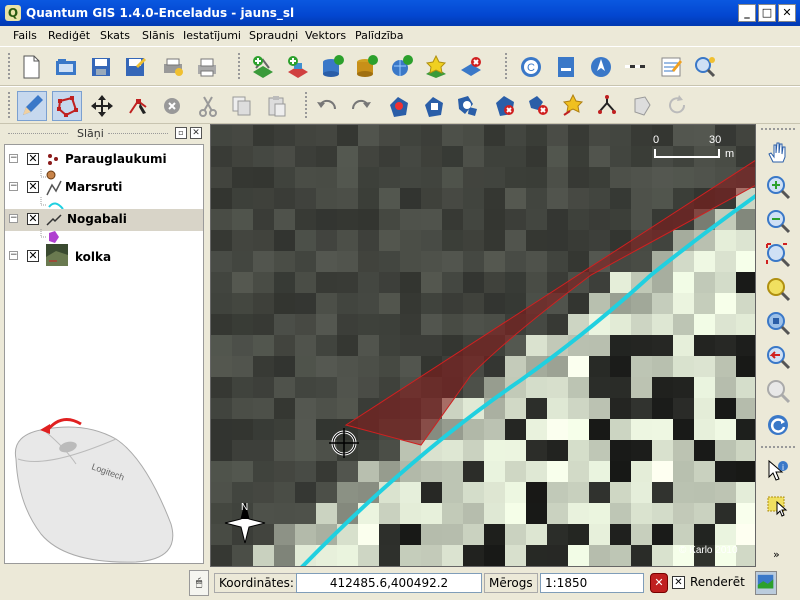  I want to click on zoom-to-selection-icon, so click(778, 289).